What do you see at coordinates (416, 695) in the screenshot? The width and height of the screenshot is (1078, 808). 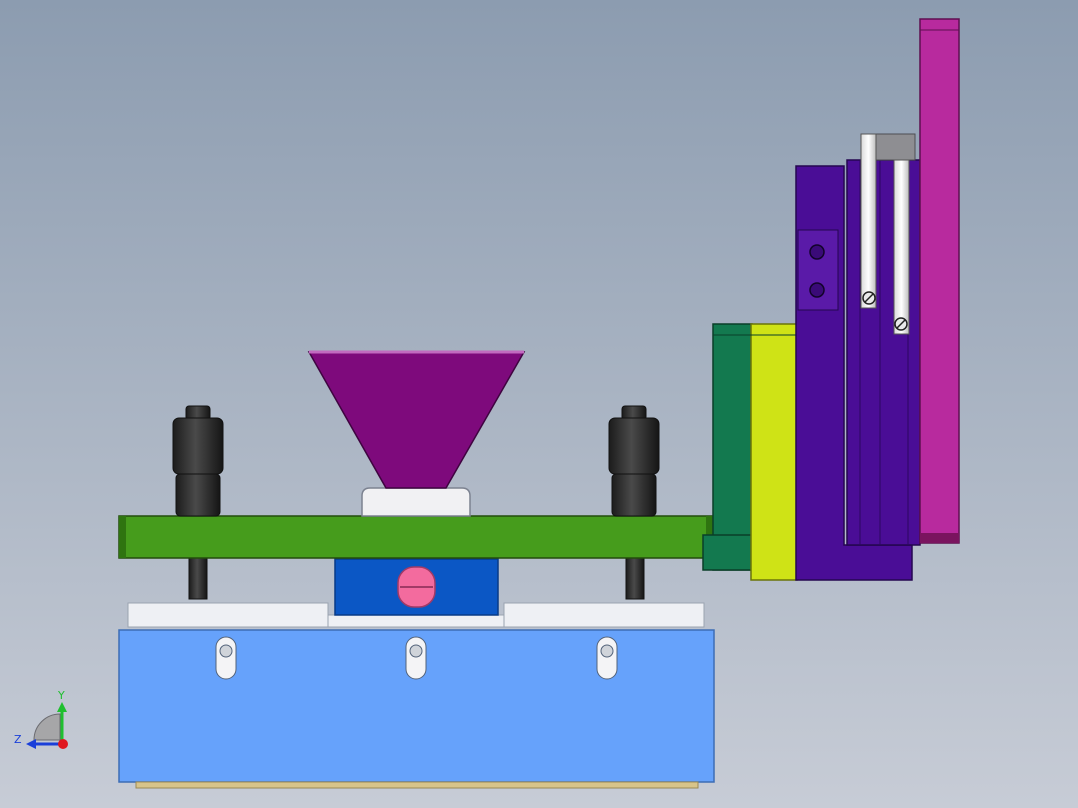 I see `base-assembly` at bounding box center [416, 695].